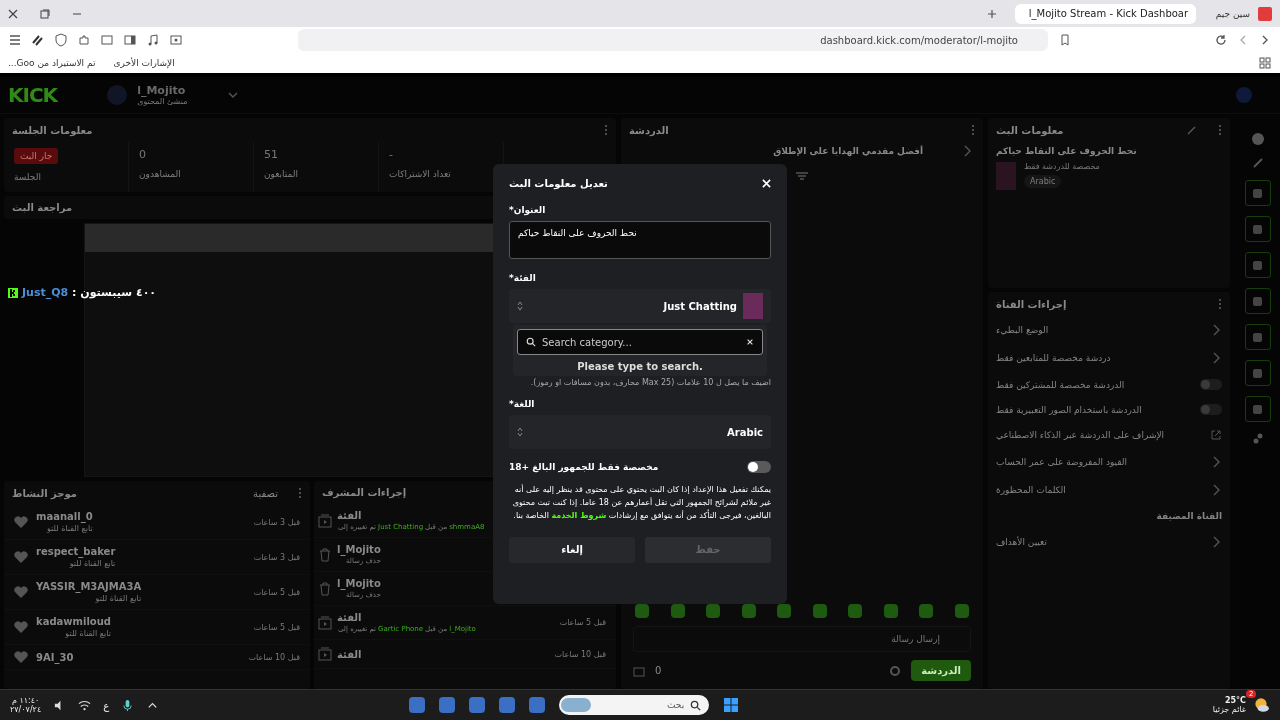 The image size is (1280, 720). What do you see at coordinates (13, 292) in the screenshot?
I see `kick-icon` at bounding box center [13, 292].